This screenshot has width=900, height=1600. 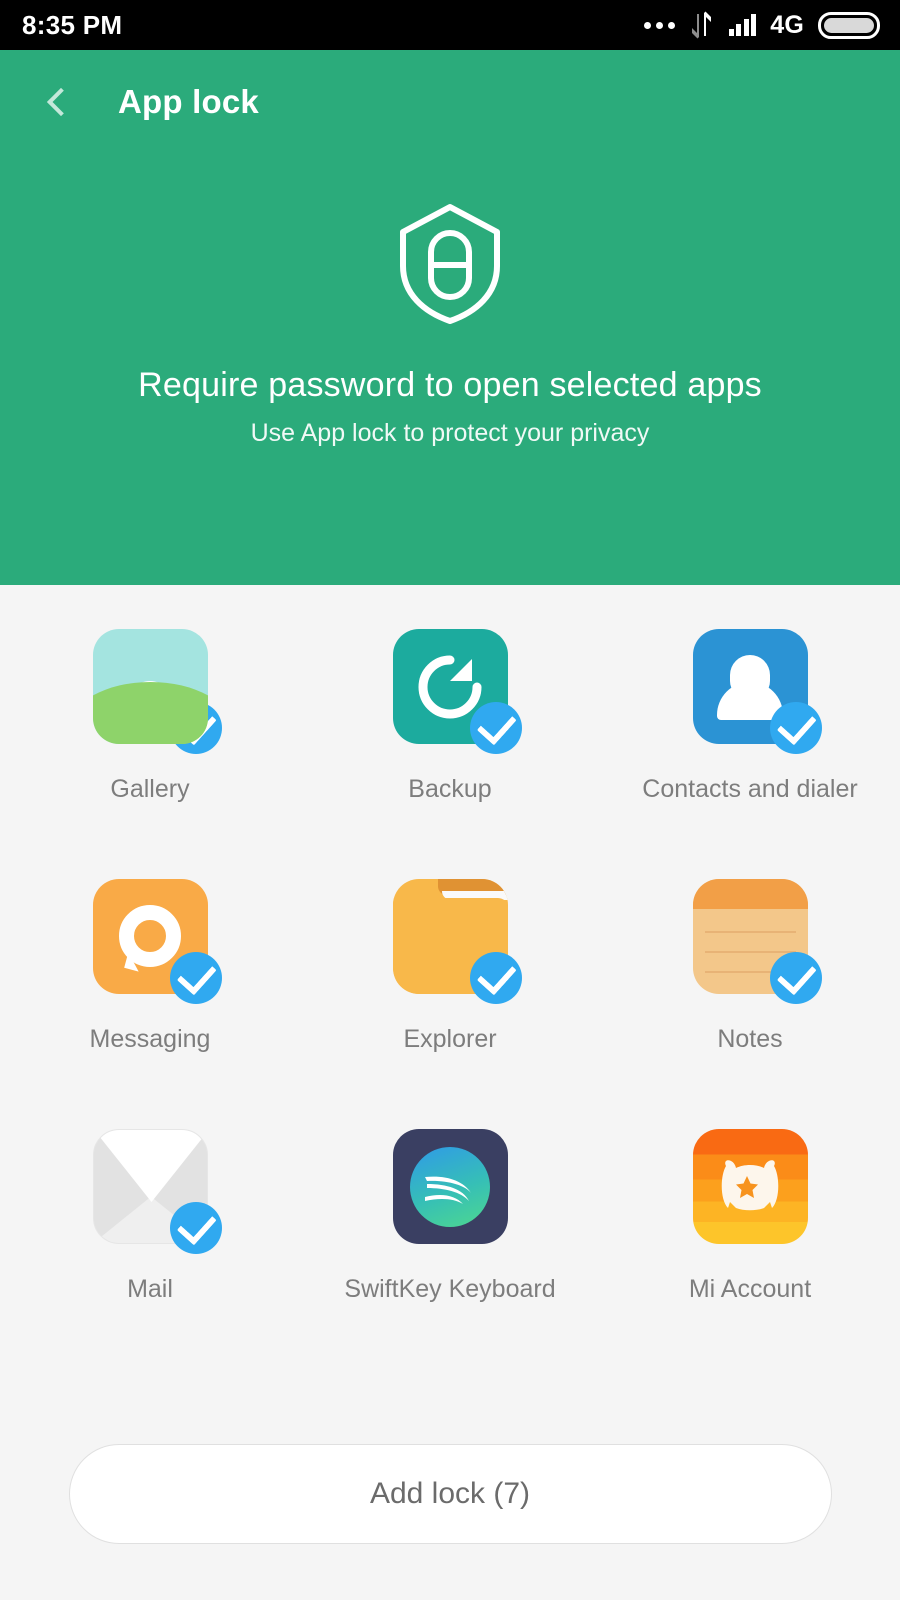 What do you see at coordinates (787, 24) in the screenshot?
I see `network-type-label: 4G` at bounding box center [787, 24].